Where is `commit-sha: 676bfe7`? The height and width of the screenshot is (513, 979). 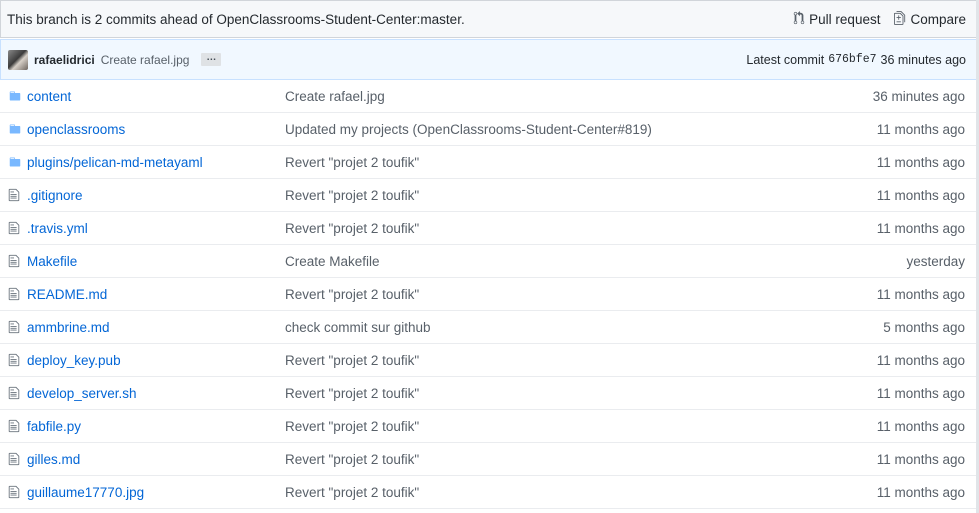
commit-sha: 676bfe7 is located at coordinates (852, 60).